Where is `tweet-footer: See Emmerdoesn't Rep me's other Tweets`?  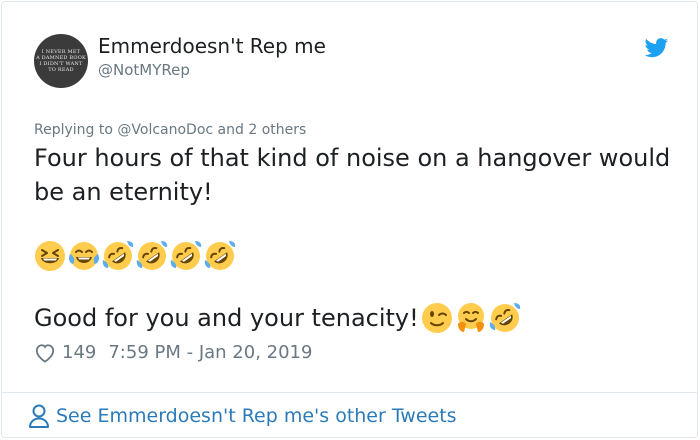 tweet-footer: See Emmerdoesn't Rep me's other Tweets is located at coordinates (349, 415).